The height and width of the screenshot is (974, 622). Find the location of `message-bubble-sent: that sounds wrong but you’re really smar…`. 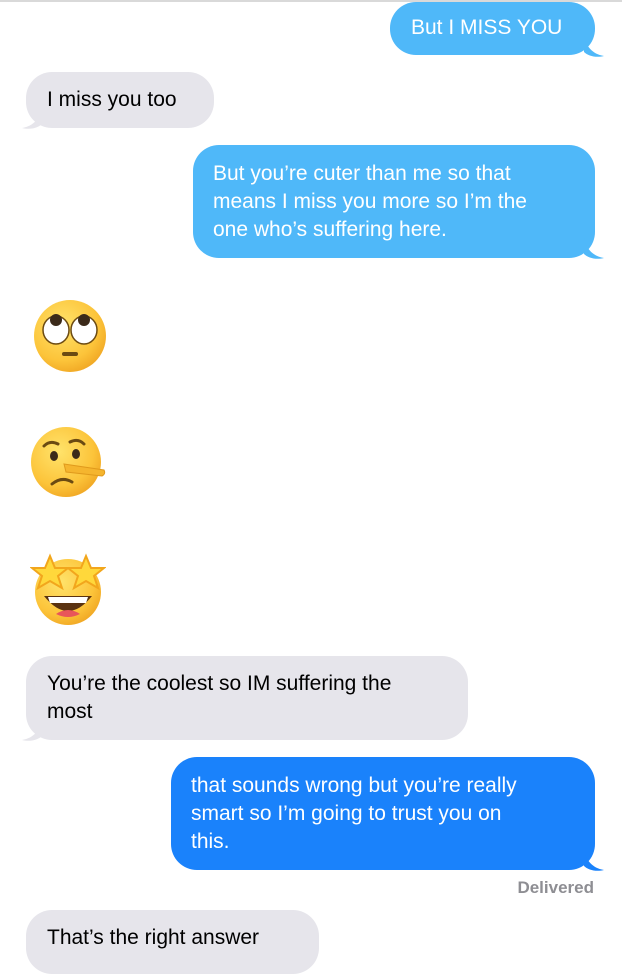

message-bubble-sent: that sounds wrong but you’re really smar… is located at coordinates (383, 813).